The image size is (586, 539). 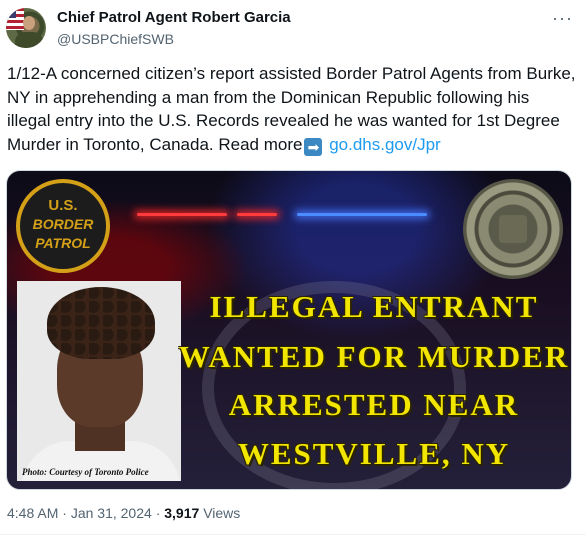 What do you see at coordinates (174, 17) in the screenshot?
I see `author-name: Chief Patrol Agent Robert Garcia` at bounding box center [174, 17].